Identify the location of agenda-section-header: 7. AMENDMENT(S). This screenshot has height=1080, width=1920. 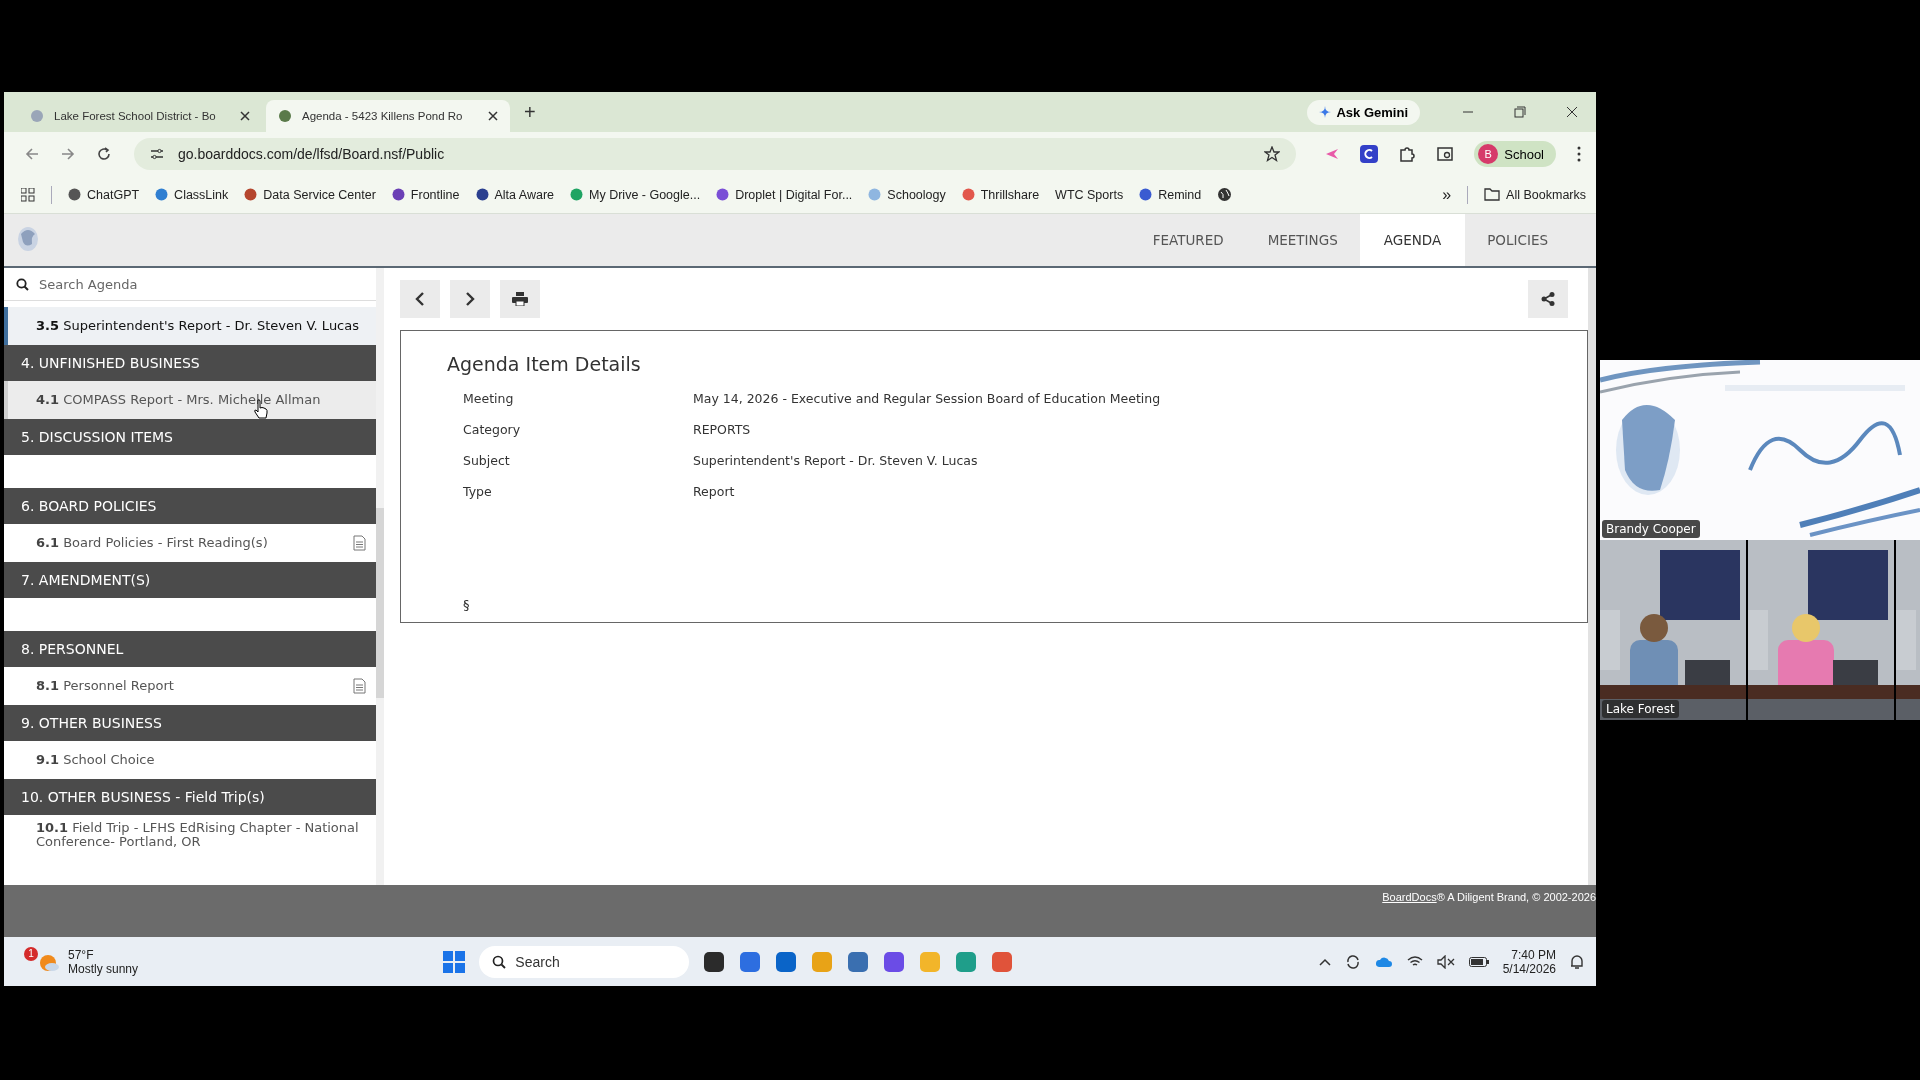
(190, 580).